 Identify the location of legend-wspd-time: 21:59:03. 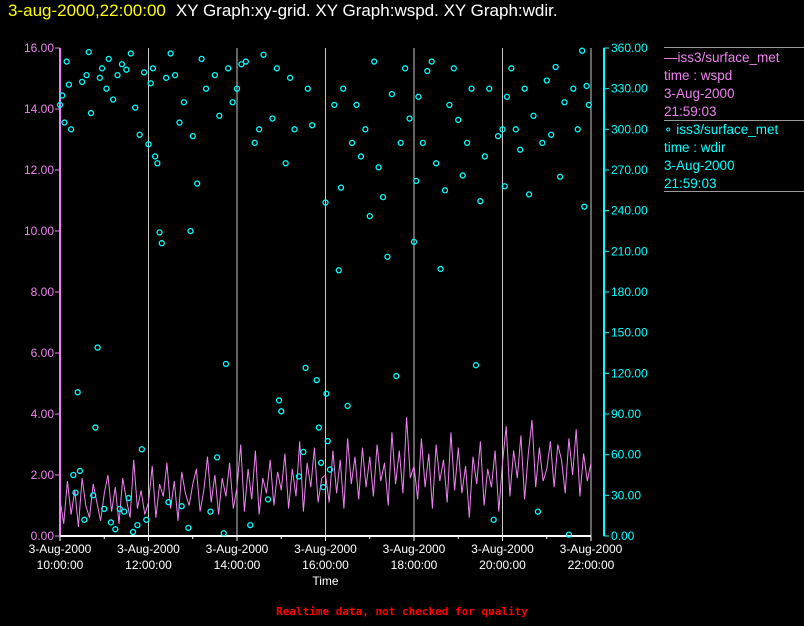
(690, 111).